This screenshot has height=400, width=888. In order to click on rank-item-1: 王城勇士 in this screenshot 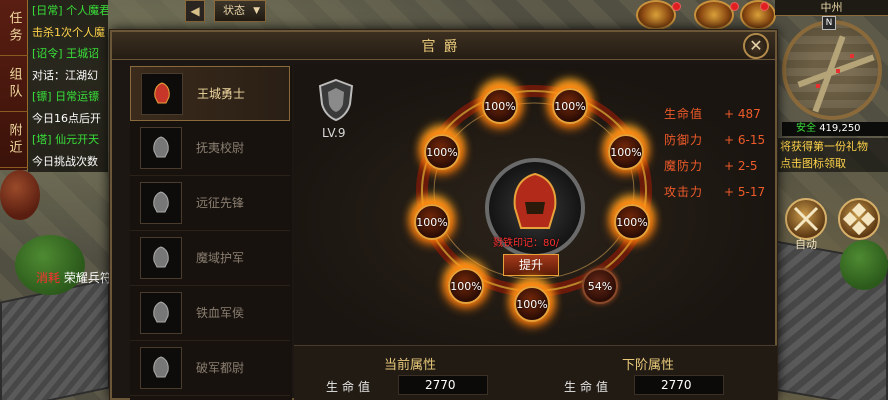, I will do `click(210, 93)`.